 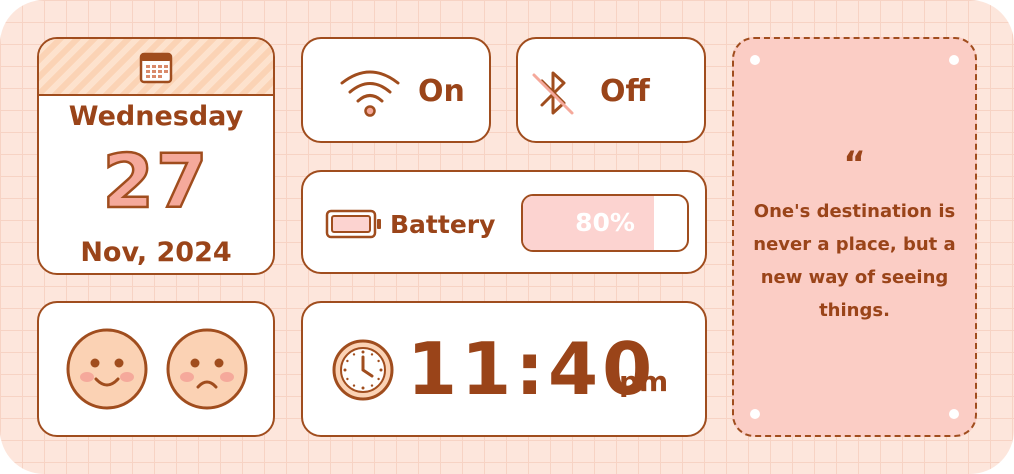 What do you see at coordinates (353, 224) in the screenshot?
I see `battery-icon` at bounding box center [353, 224].